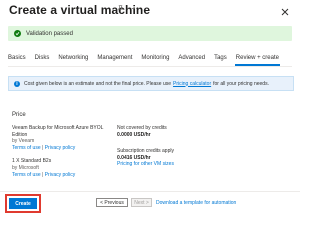  What do you see at coordinates (150, 66) in the screenshot?
I see `tab-divider` at bounding box center [150, 66].